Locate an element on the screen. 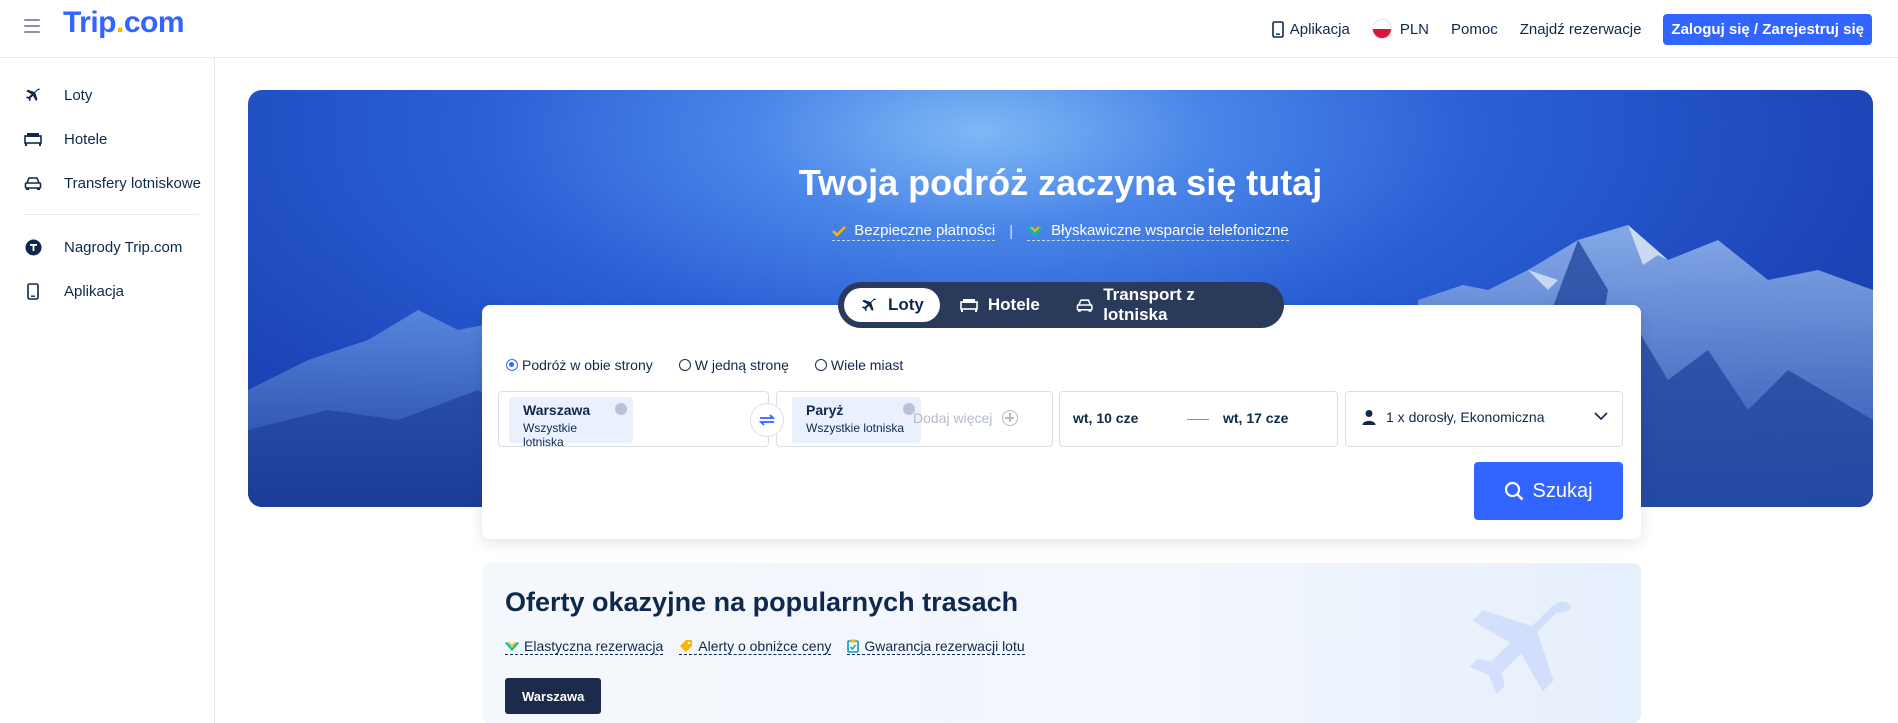  destination-chip: Paryż Wszystkie lotniska is located at coordinates (856, 420).